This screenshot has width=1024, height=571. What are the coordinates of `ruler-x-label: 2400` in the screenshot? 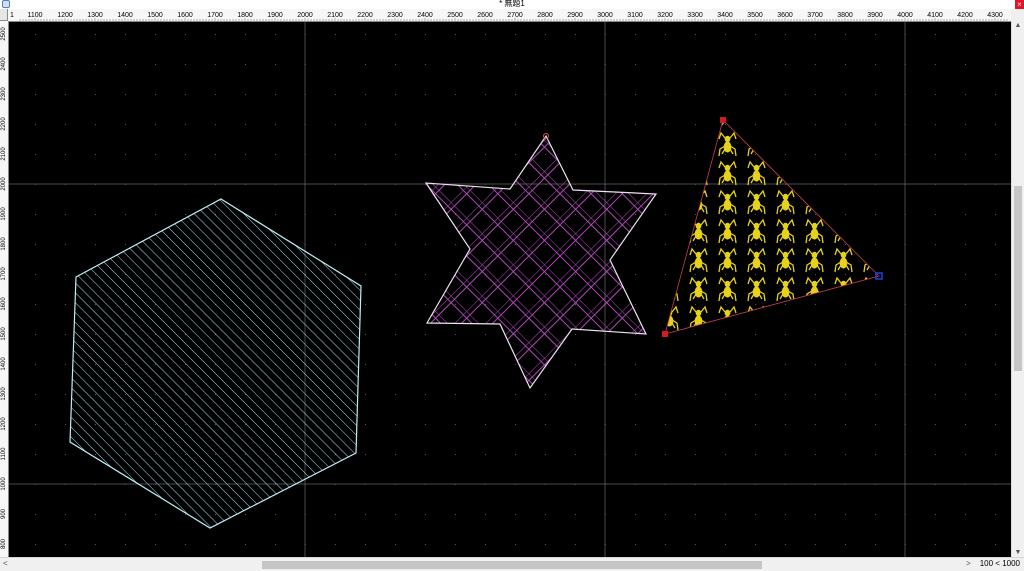 It's located at (425, 15).